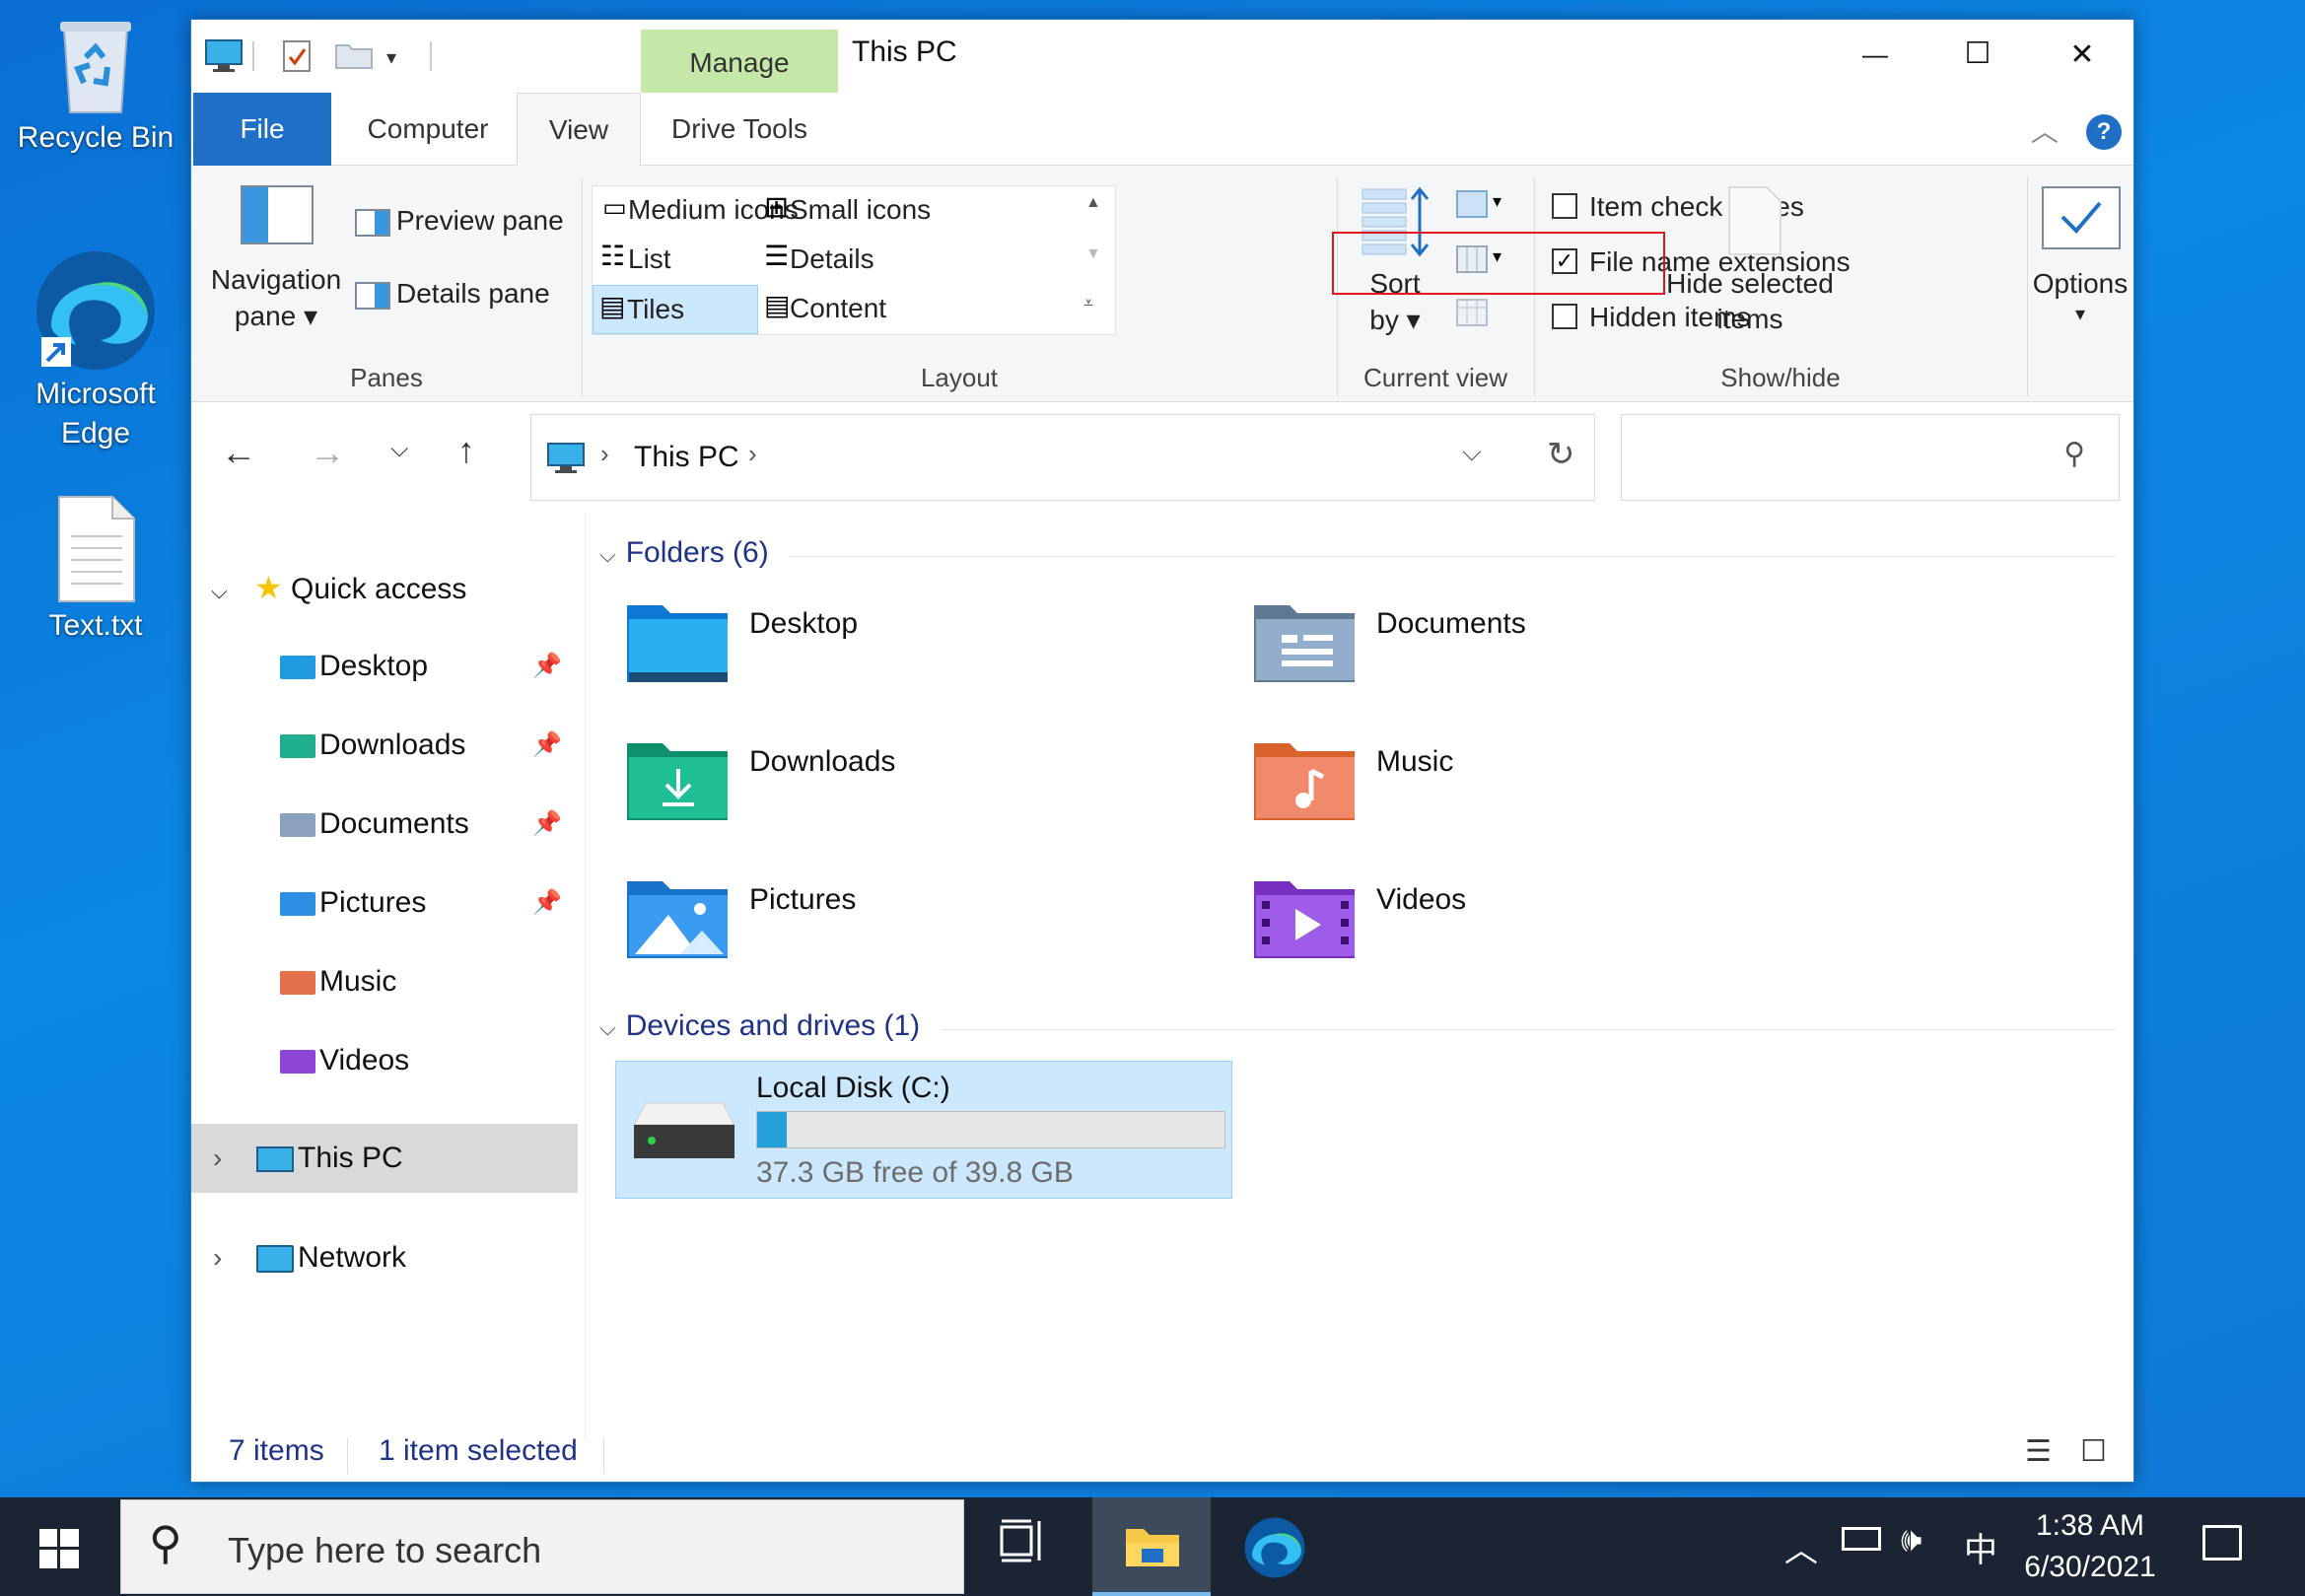  What do you see at coordinates (2222, 1543) in the screenshot?
I see `action-center-icon` at bounding box center [2222, 1543].